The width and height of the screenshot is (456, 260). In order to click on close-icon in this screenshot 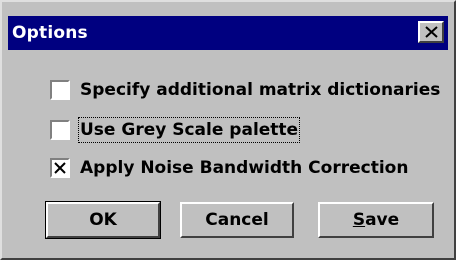, I will do `click(431, 32)`.